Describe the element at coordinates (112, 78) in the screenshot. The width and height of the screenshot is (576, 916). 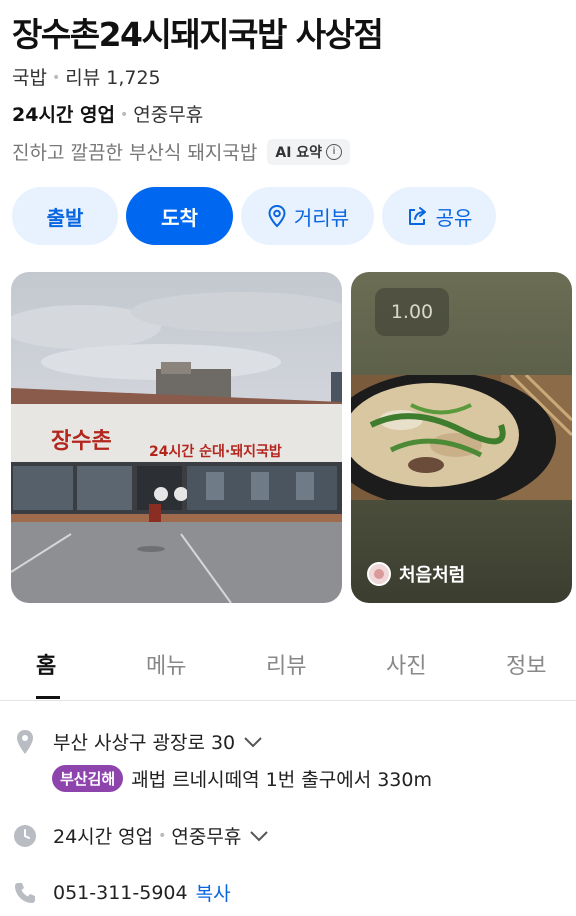
I see `review-count-link: 리뷰 1,725` at that location.